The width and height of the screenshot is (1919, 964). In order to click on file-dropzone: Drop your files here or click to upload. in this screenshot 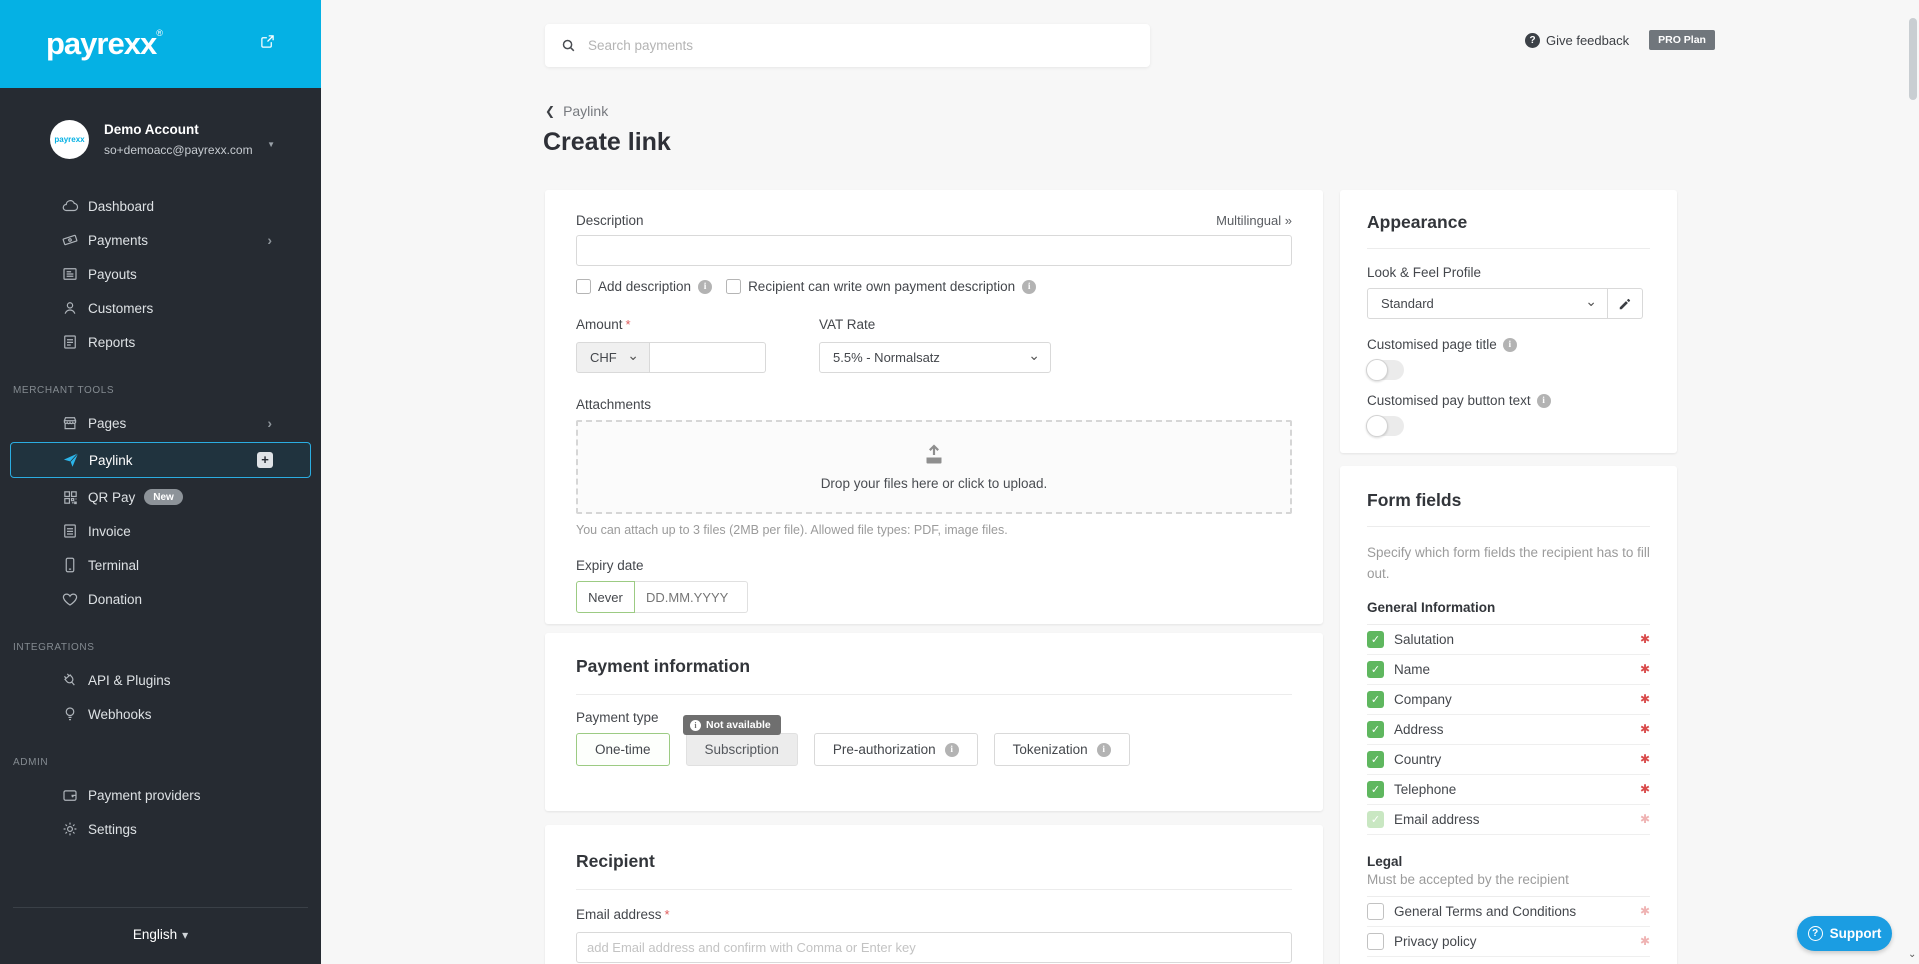, I will do `click(934, 467)`.